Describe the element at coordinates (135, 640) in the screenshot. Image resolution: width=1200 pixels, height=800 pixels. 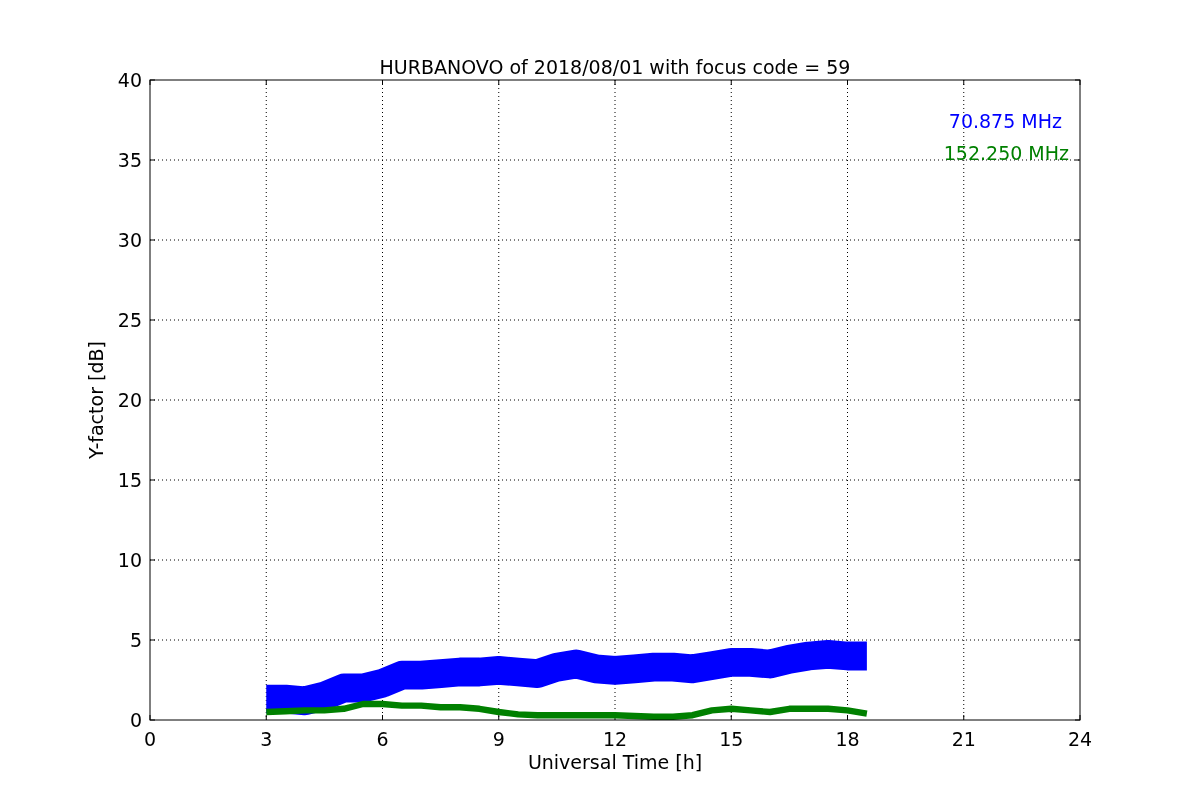
I see `tick-label: 5` at that location.